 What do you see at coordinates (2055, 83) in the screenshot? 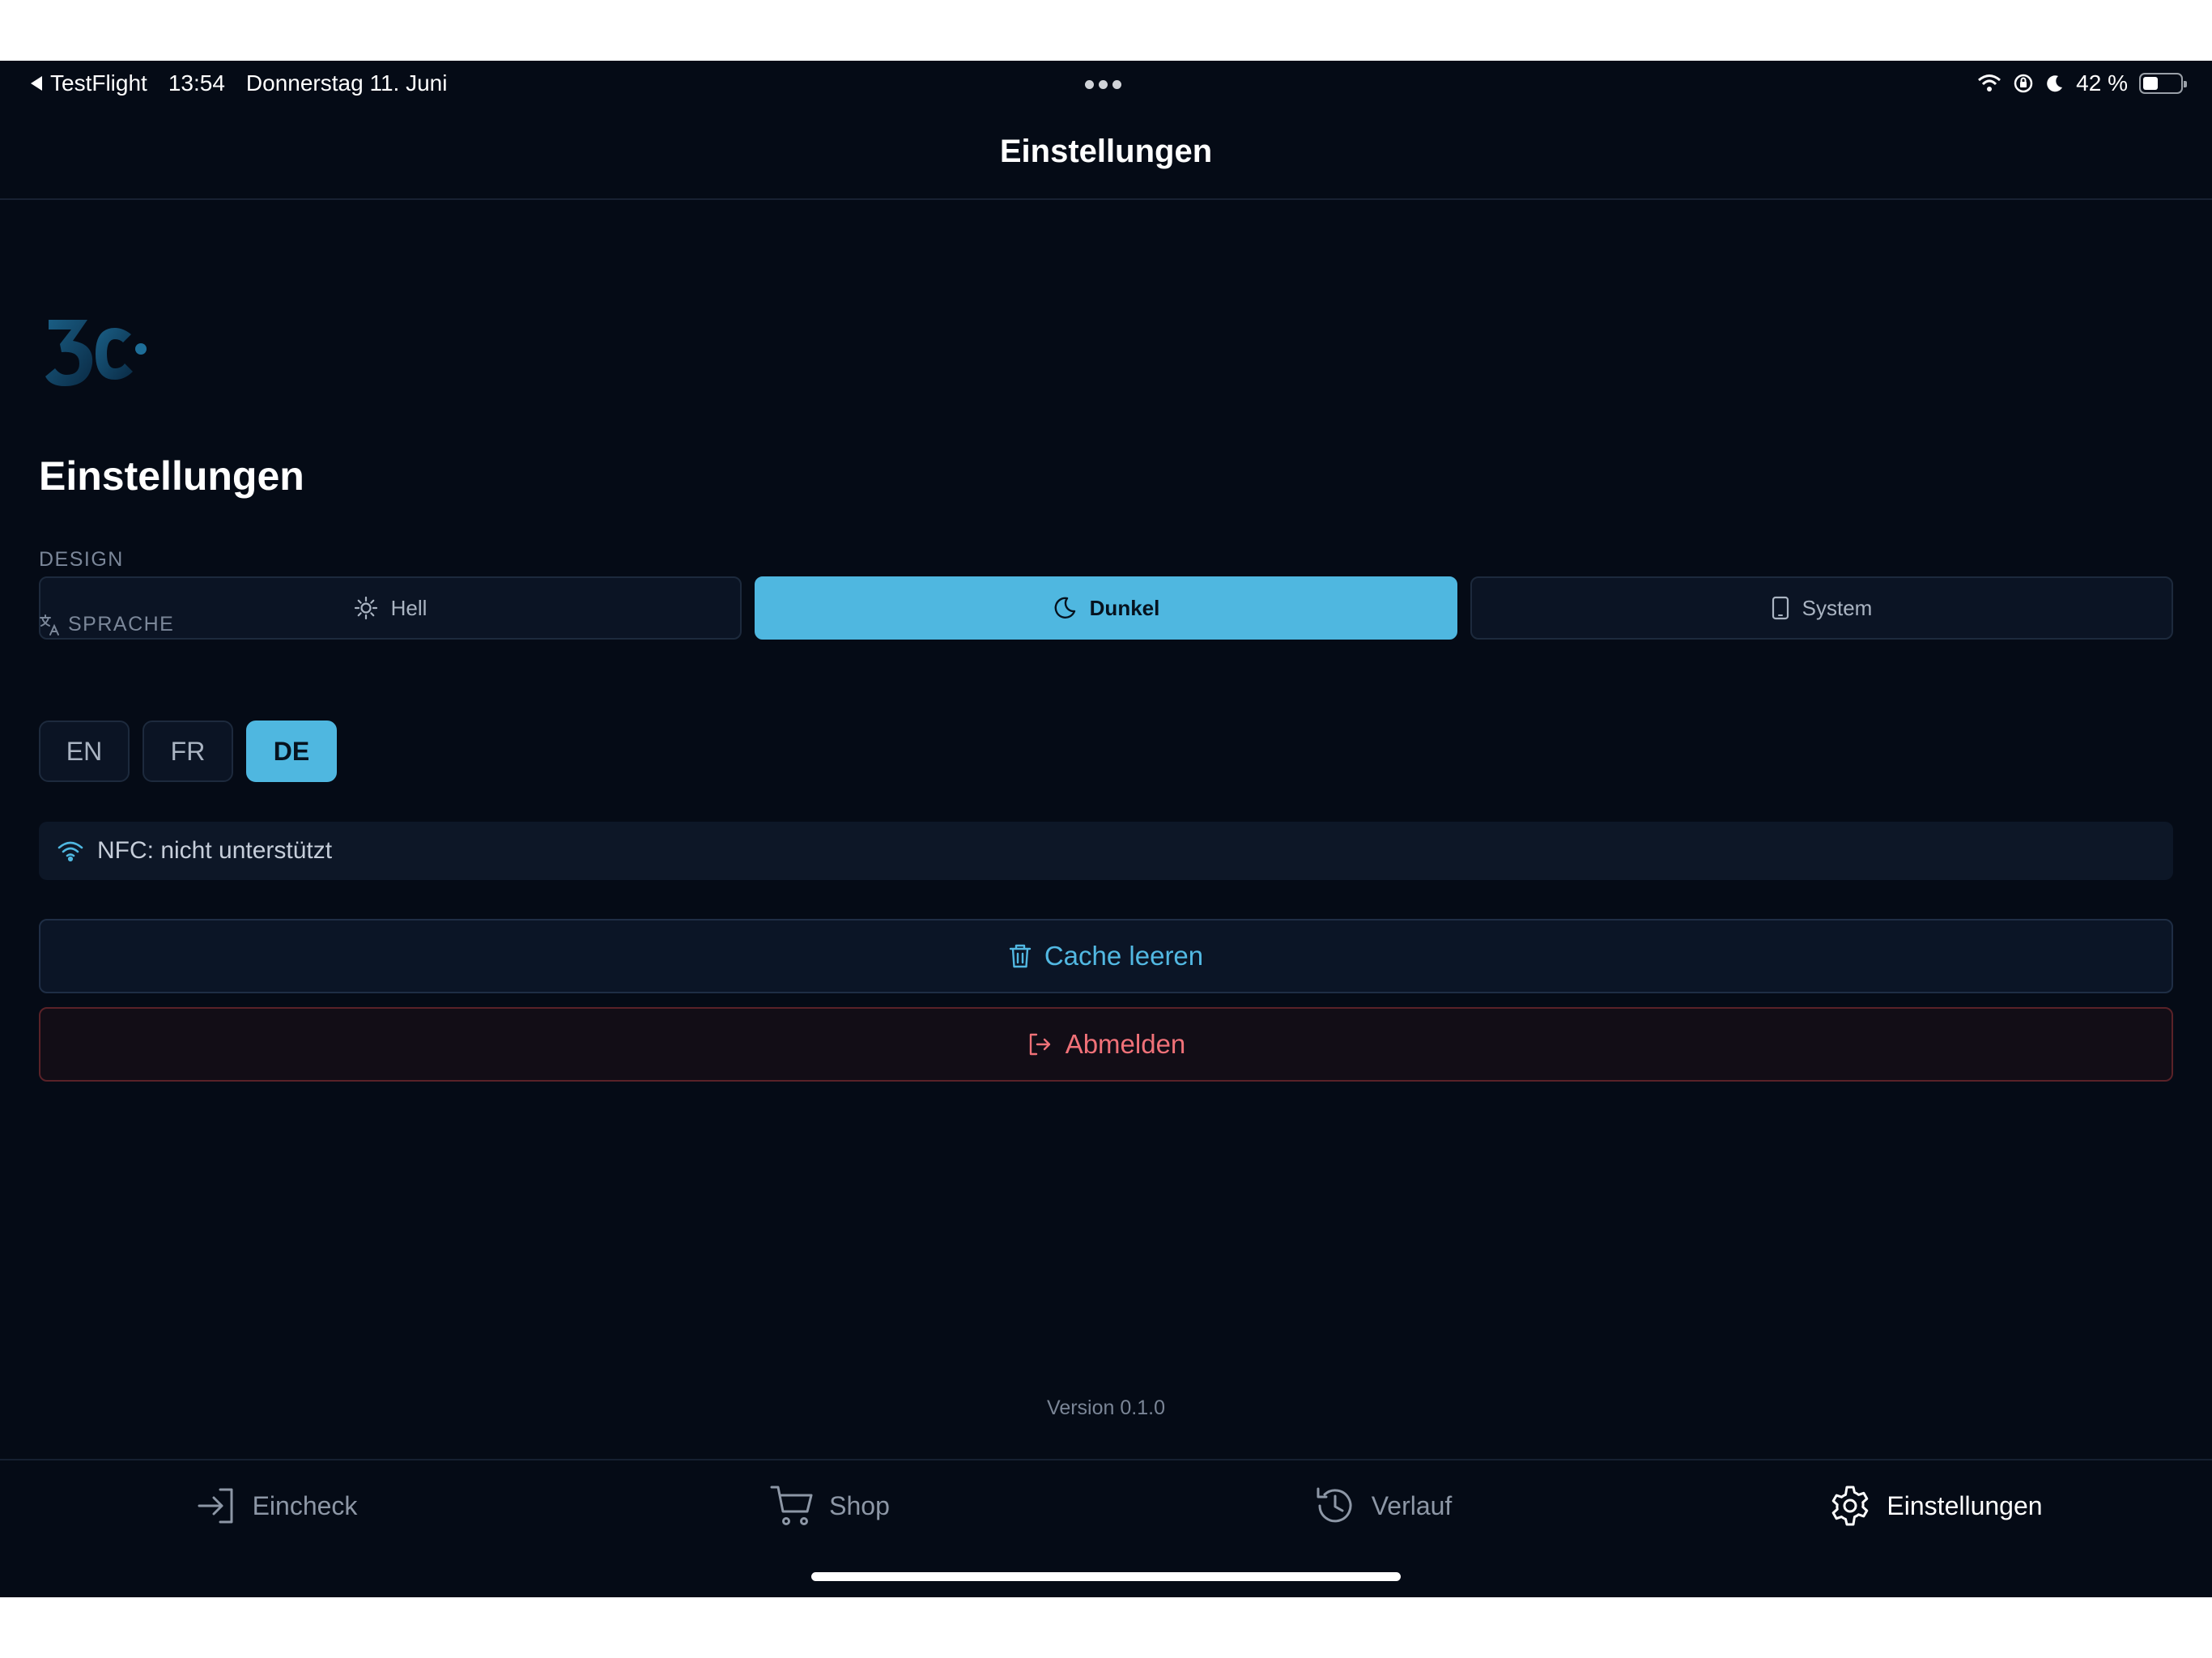
I see `do-not-disturb-icon` at bounding box center [2055, 83].